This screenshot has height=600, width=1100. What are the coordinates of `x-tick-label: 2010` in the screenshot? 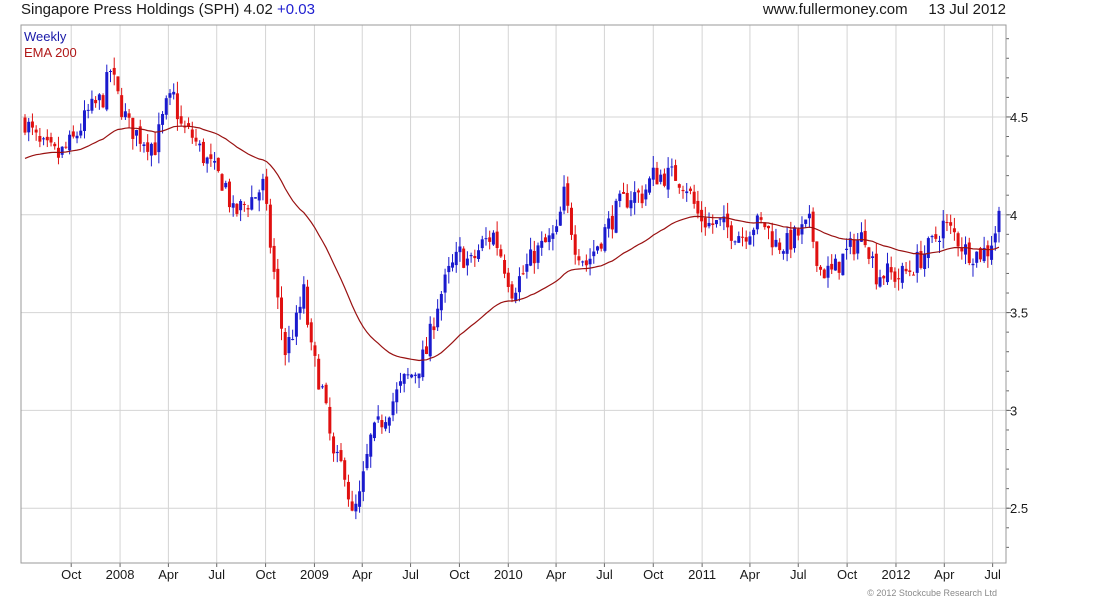 It's located at (508, 574).